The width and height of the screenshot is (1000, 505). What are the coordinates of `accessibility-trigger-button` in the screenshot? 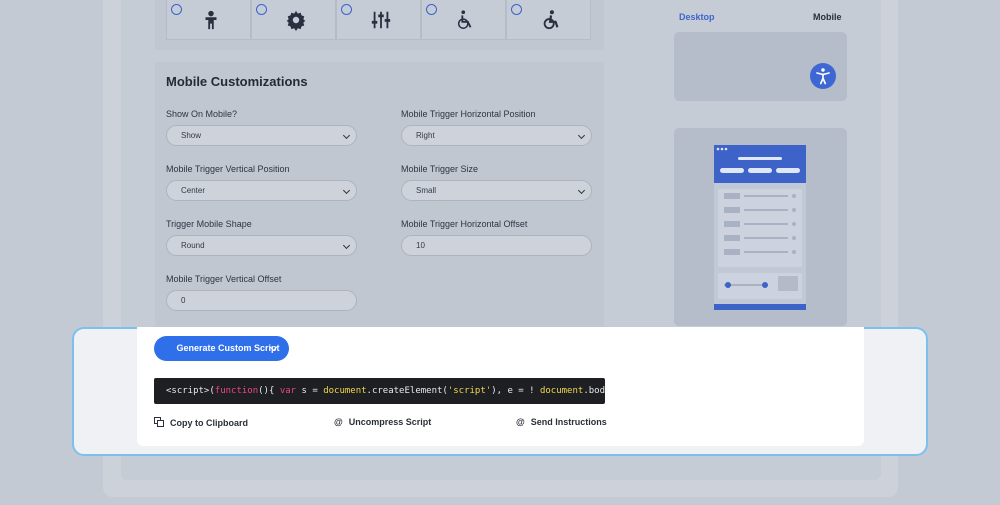 It's located at (823, 76).